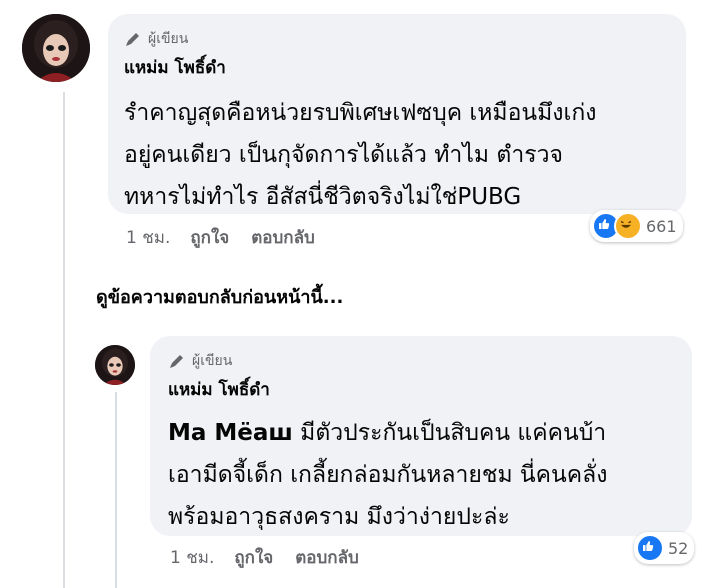  I want to click on reactions-summary: 661, so click(636, 226).